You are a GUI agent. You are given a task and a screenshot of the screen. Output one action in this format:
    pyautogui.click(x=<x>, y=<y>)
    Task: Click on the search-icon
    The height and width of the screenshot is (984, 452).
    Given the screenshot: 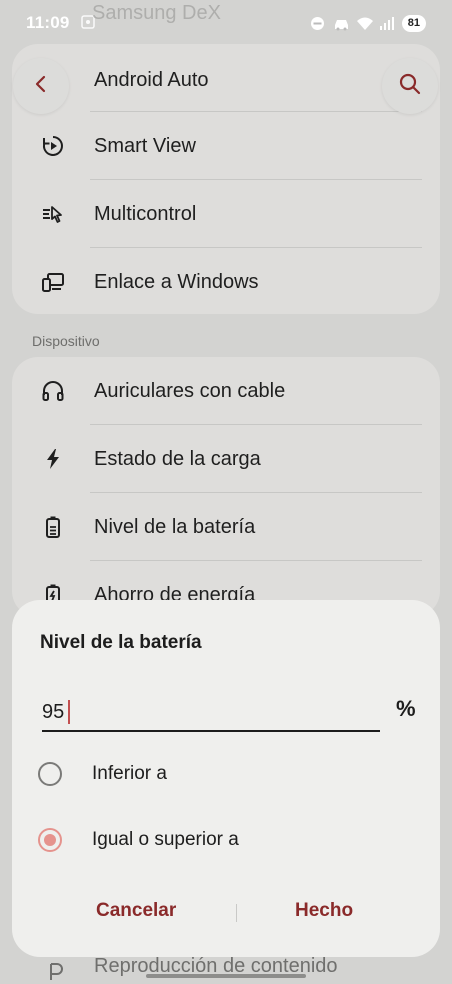 What is the action you would take?
    pyautogui.click(x=410, y=86)
    